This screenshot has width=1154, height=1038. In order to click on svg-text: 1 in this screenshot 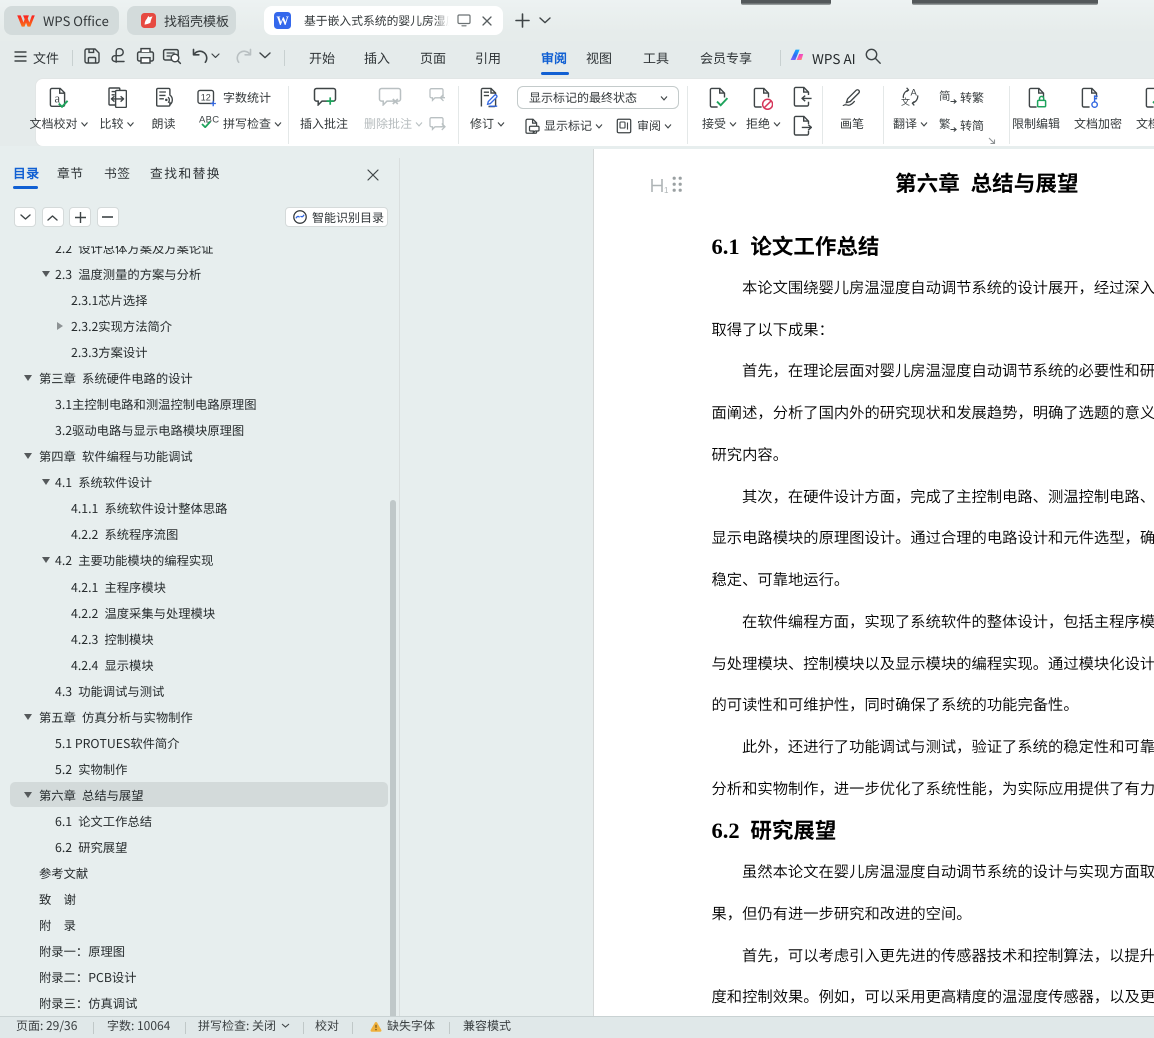, I will do `click(666, 190)`.